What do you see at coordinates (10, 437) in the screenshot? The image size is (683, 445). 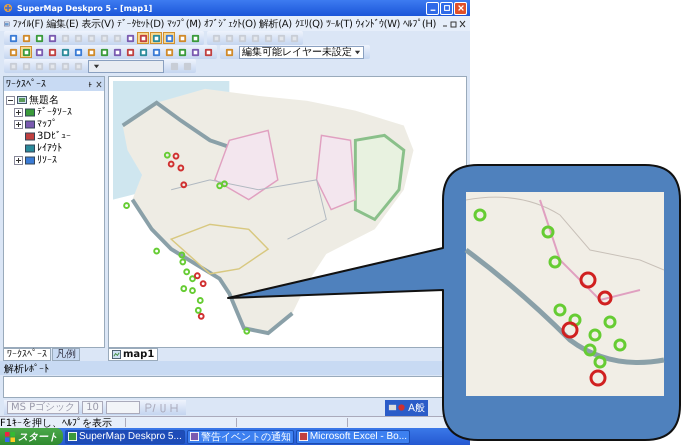 I see `flag-logo-icon` at bounding box center [10, 437].